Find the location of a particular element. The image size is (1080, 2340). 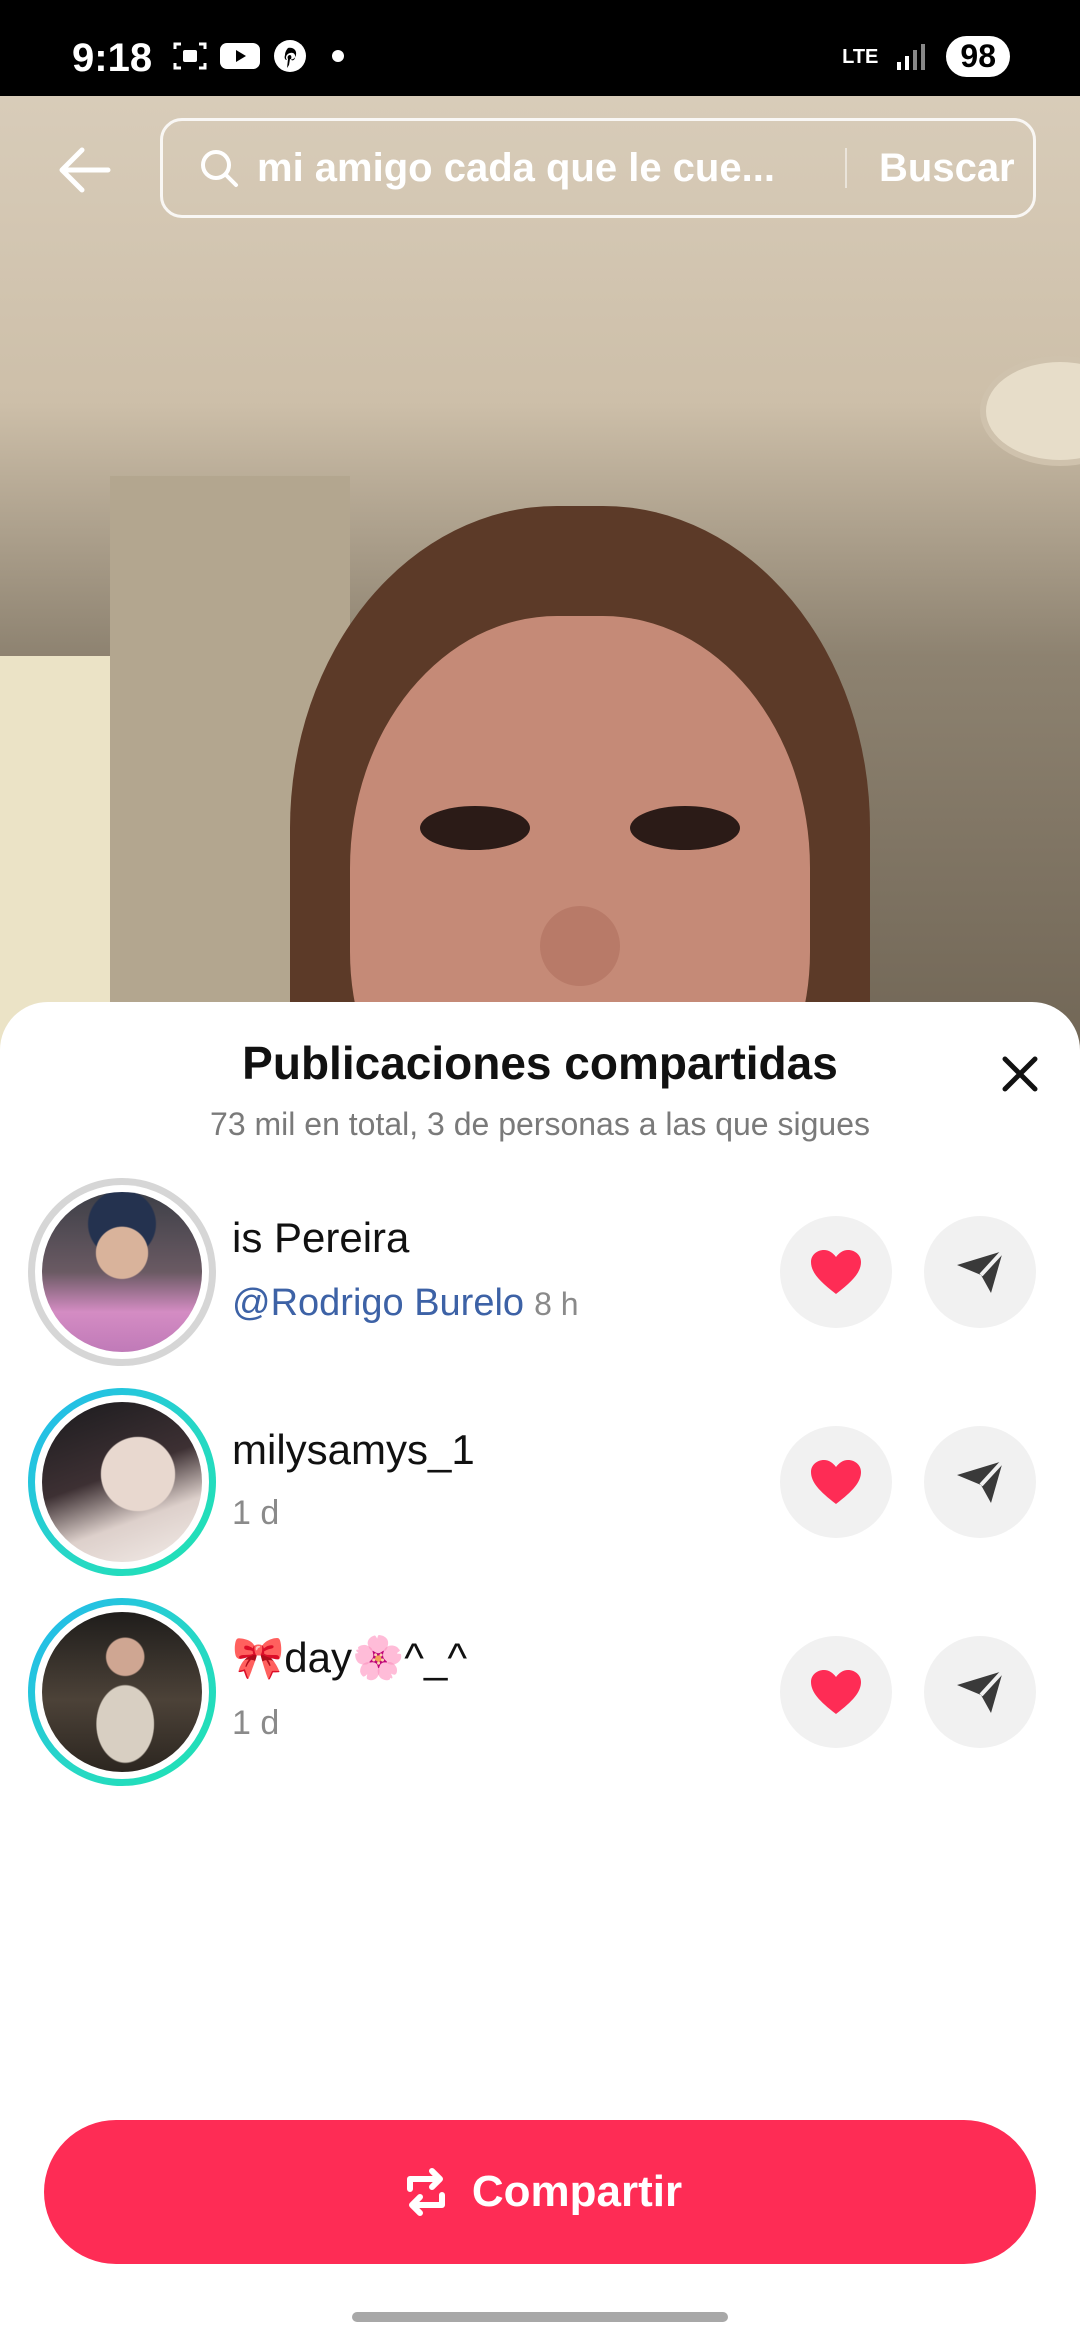

arrow-left-icon is located at coordinates (85, 170).